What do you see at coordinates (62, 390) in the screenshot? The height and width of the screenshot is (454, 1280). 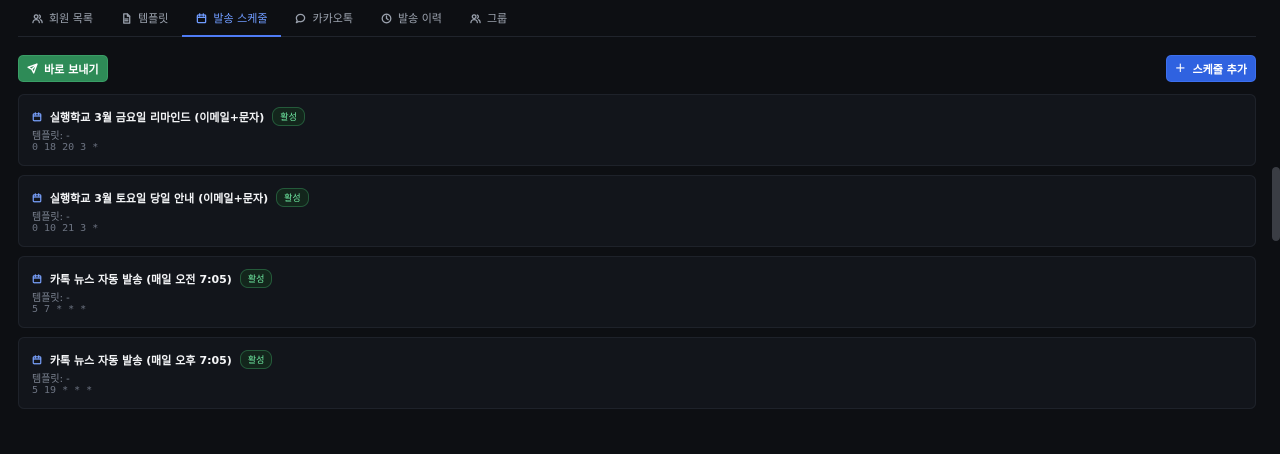 I see `schedule-cron: 5 19 * * *` at bounding box center [62, 390].